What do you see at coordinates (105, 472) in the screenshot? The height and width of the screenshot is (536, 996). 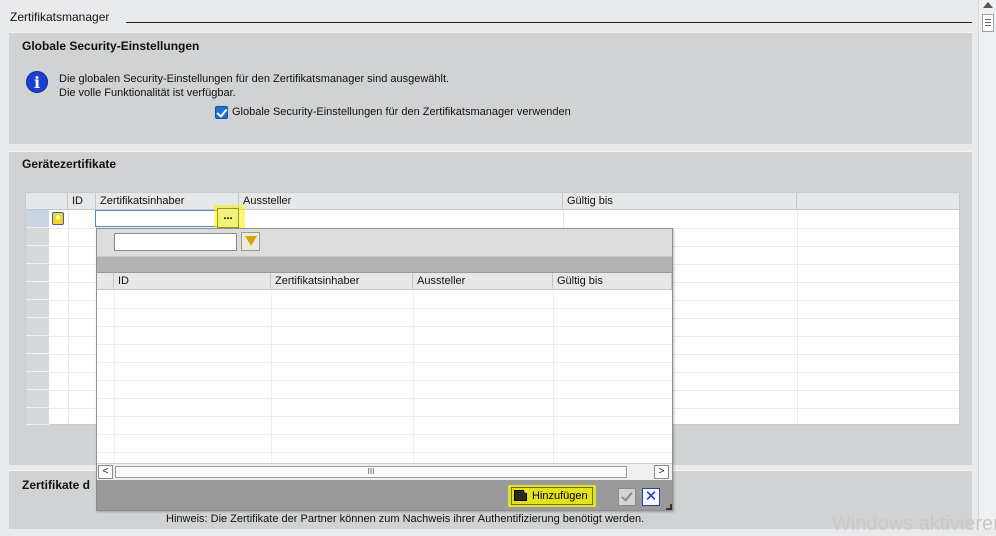 I see `scroll-left-icon: <` at bounding box center [105, 472].